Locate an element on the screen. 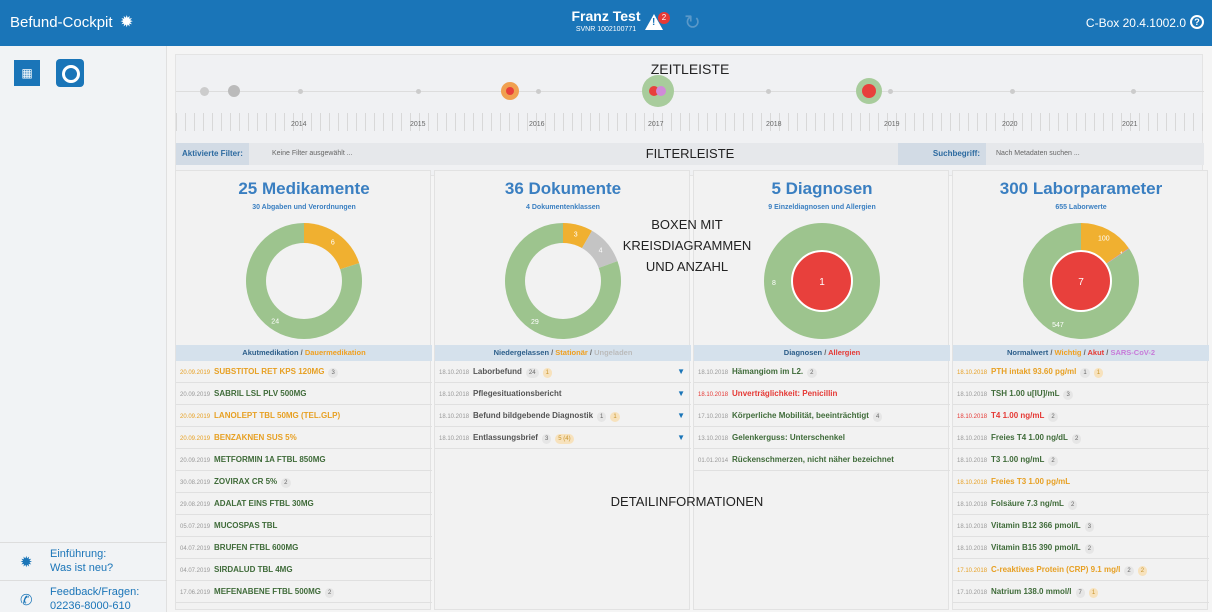 This screenshot has width=1212, height=612. list-item: 29.08.2019 ADALAT EINS FTBL 30MG is located at coordinates (304, 504).